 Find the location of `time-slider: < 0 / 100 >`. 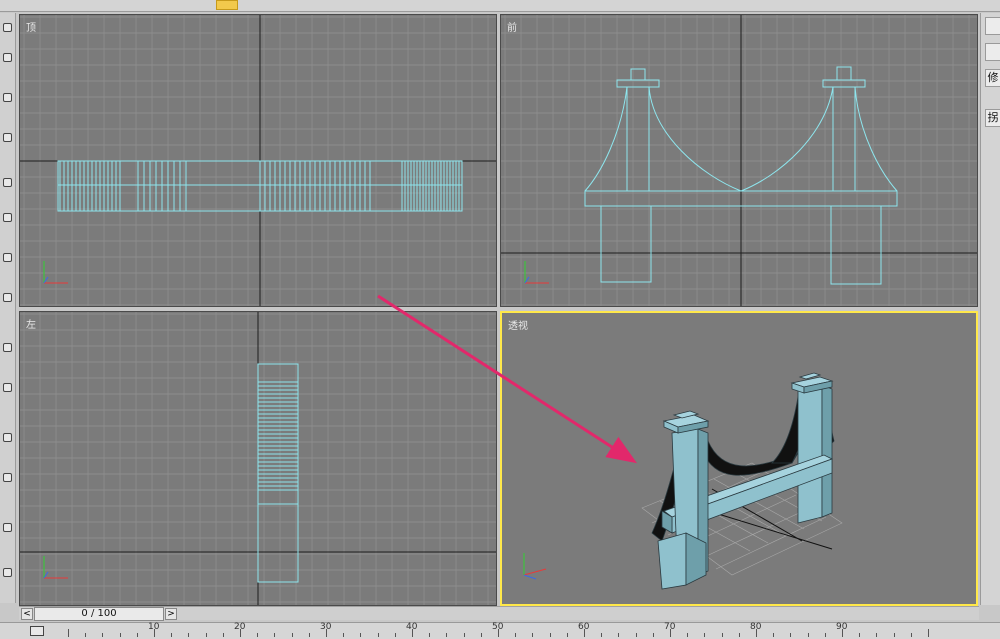

time-slider: < 0 / 100 > is located at coordinates (499, 613).